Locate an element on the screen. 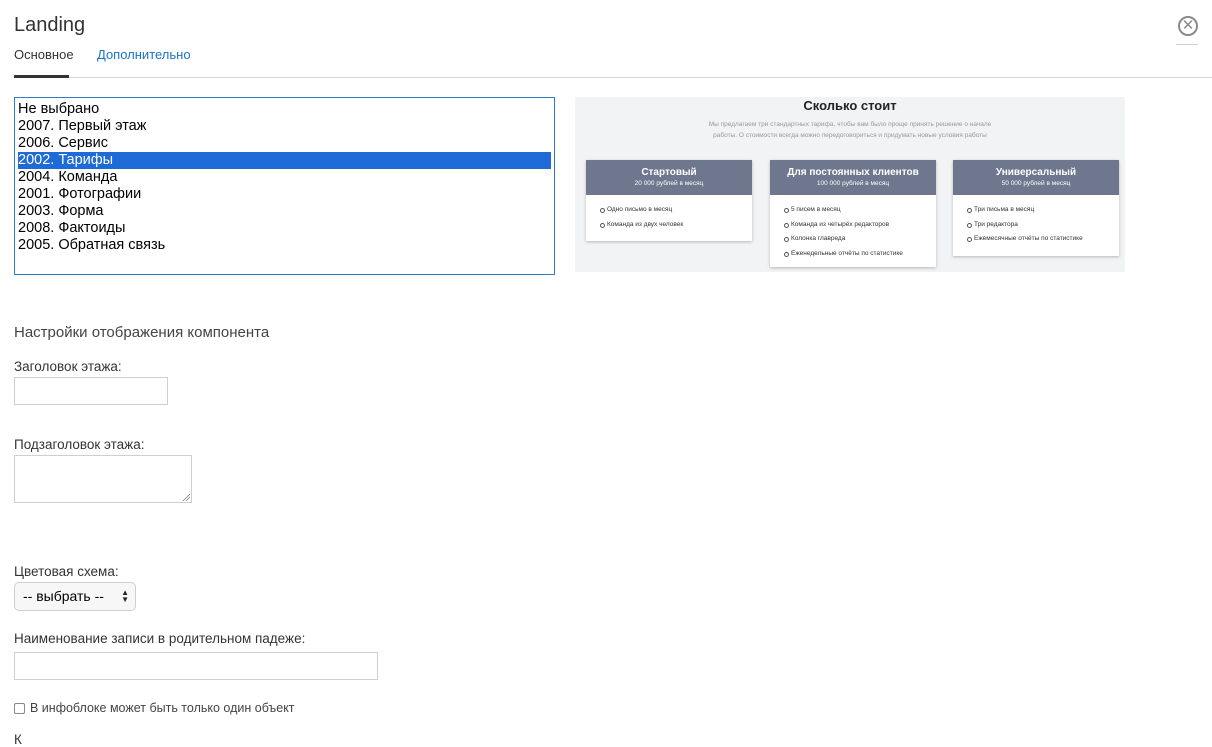 This screenshot has height=747, width=1212. pricing-card-name: Для постоянных клиентов is located at coordinates (853, 172).